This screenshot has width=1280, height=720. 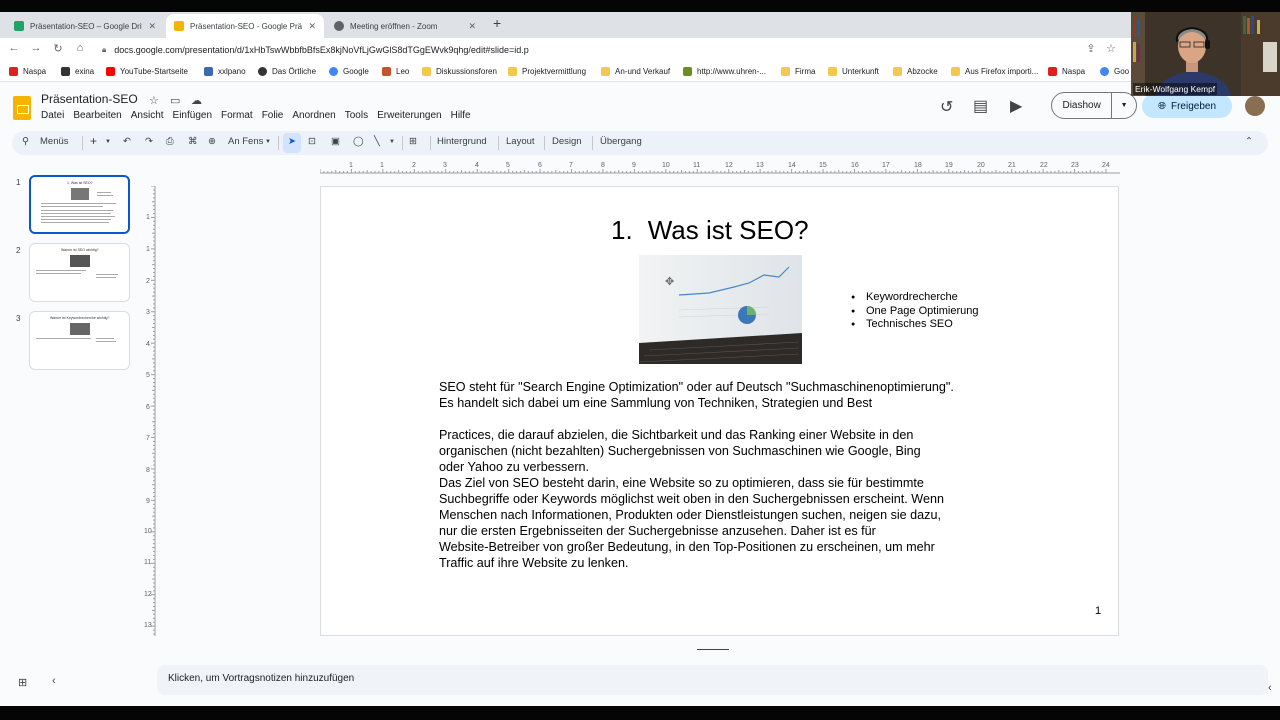 I want to click on bookmark-item: Das Örtliche, so click(x=287, y=71).